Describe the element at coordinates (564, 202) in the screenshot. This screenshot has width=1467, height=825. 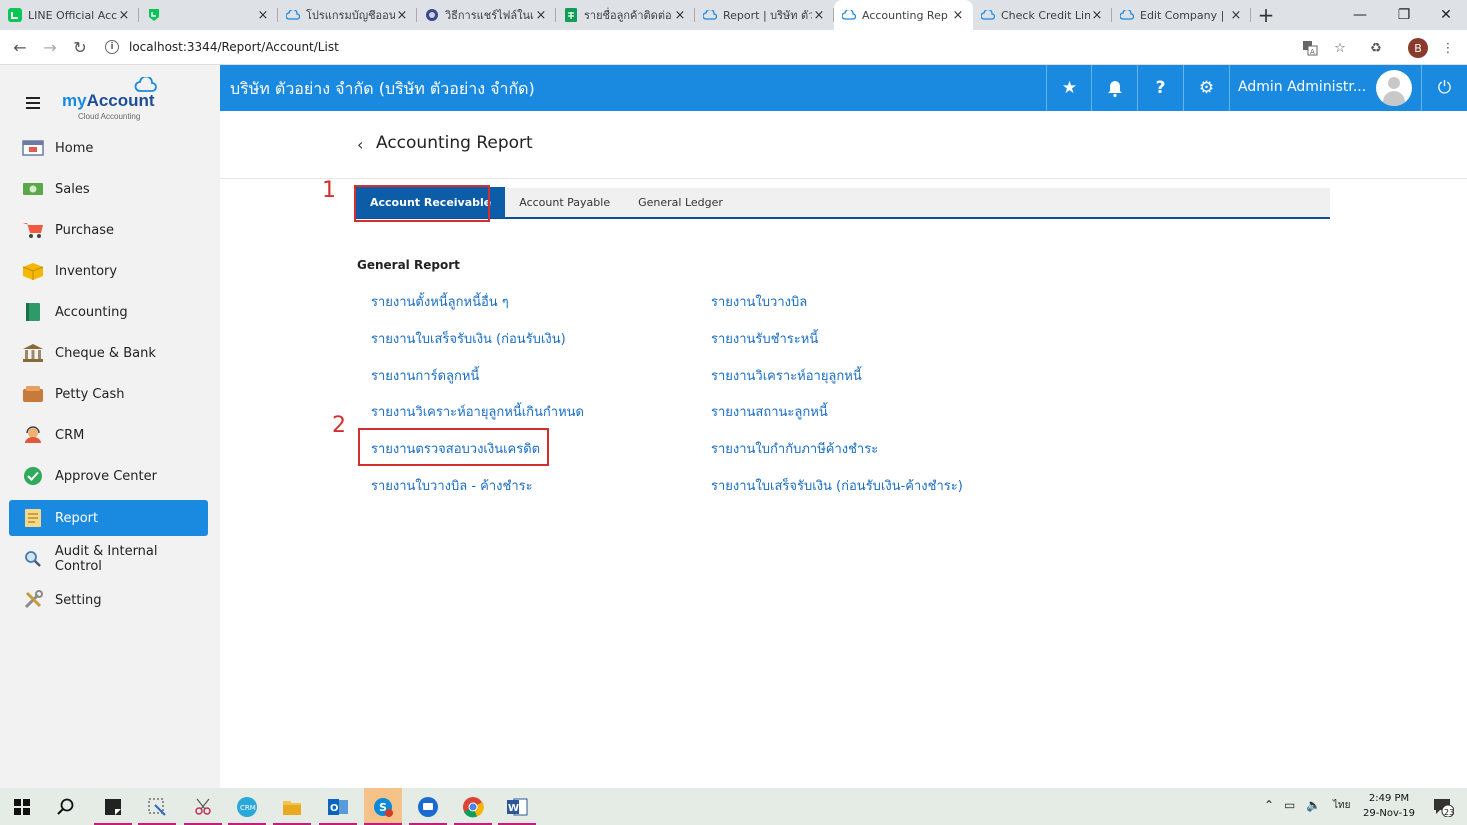
I see `tab-account-payable: Account Payable` at that location.